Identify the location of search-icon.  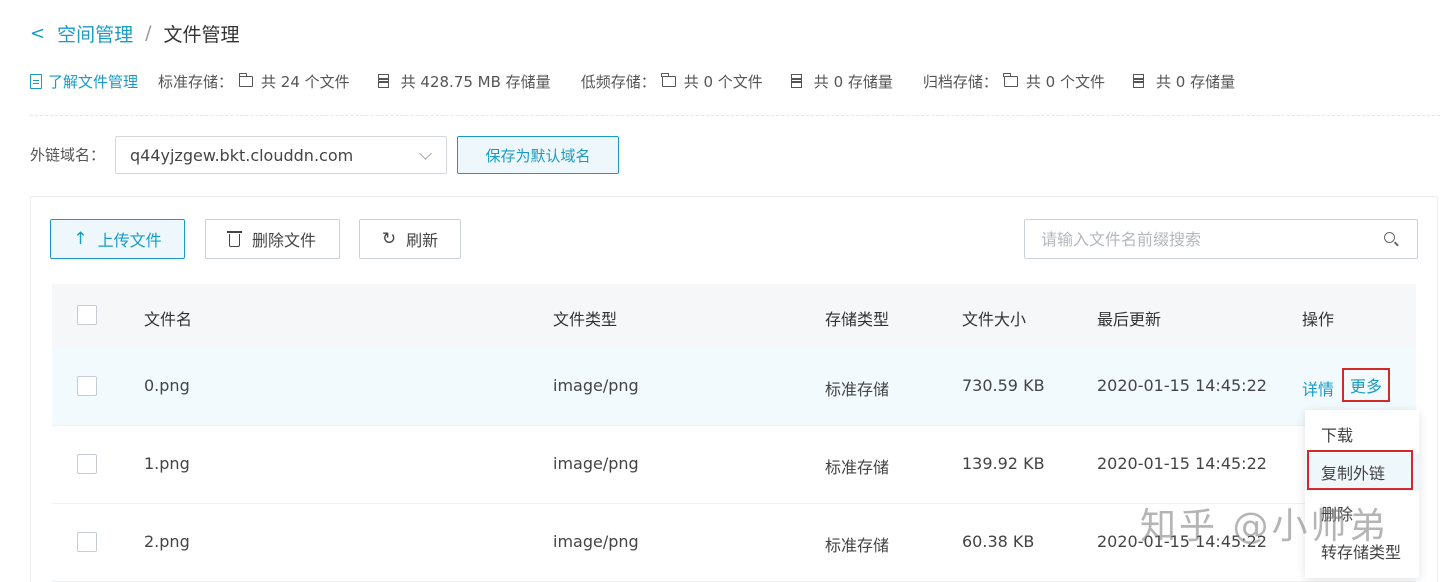
(1389, 237).